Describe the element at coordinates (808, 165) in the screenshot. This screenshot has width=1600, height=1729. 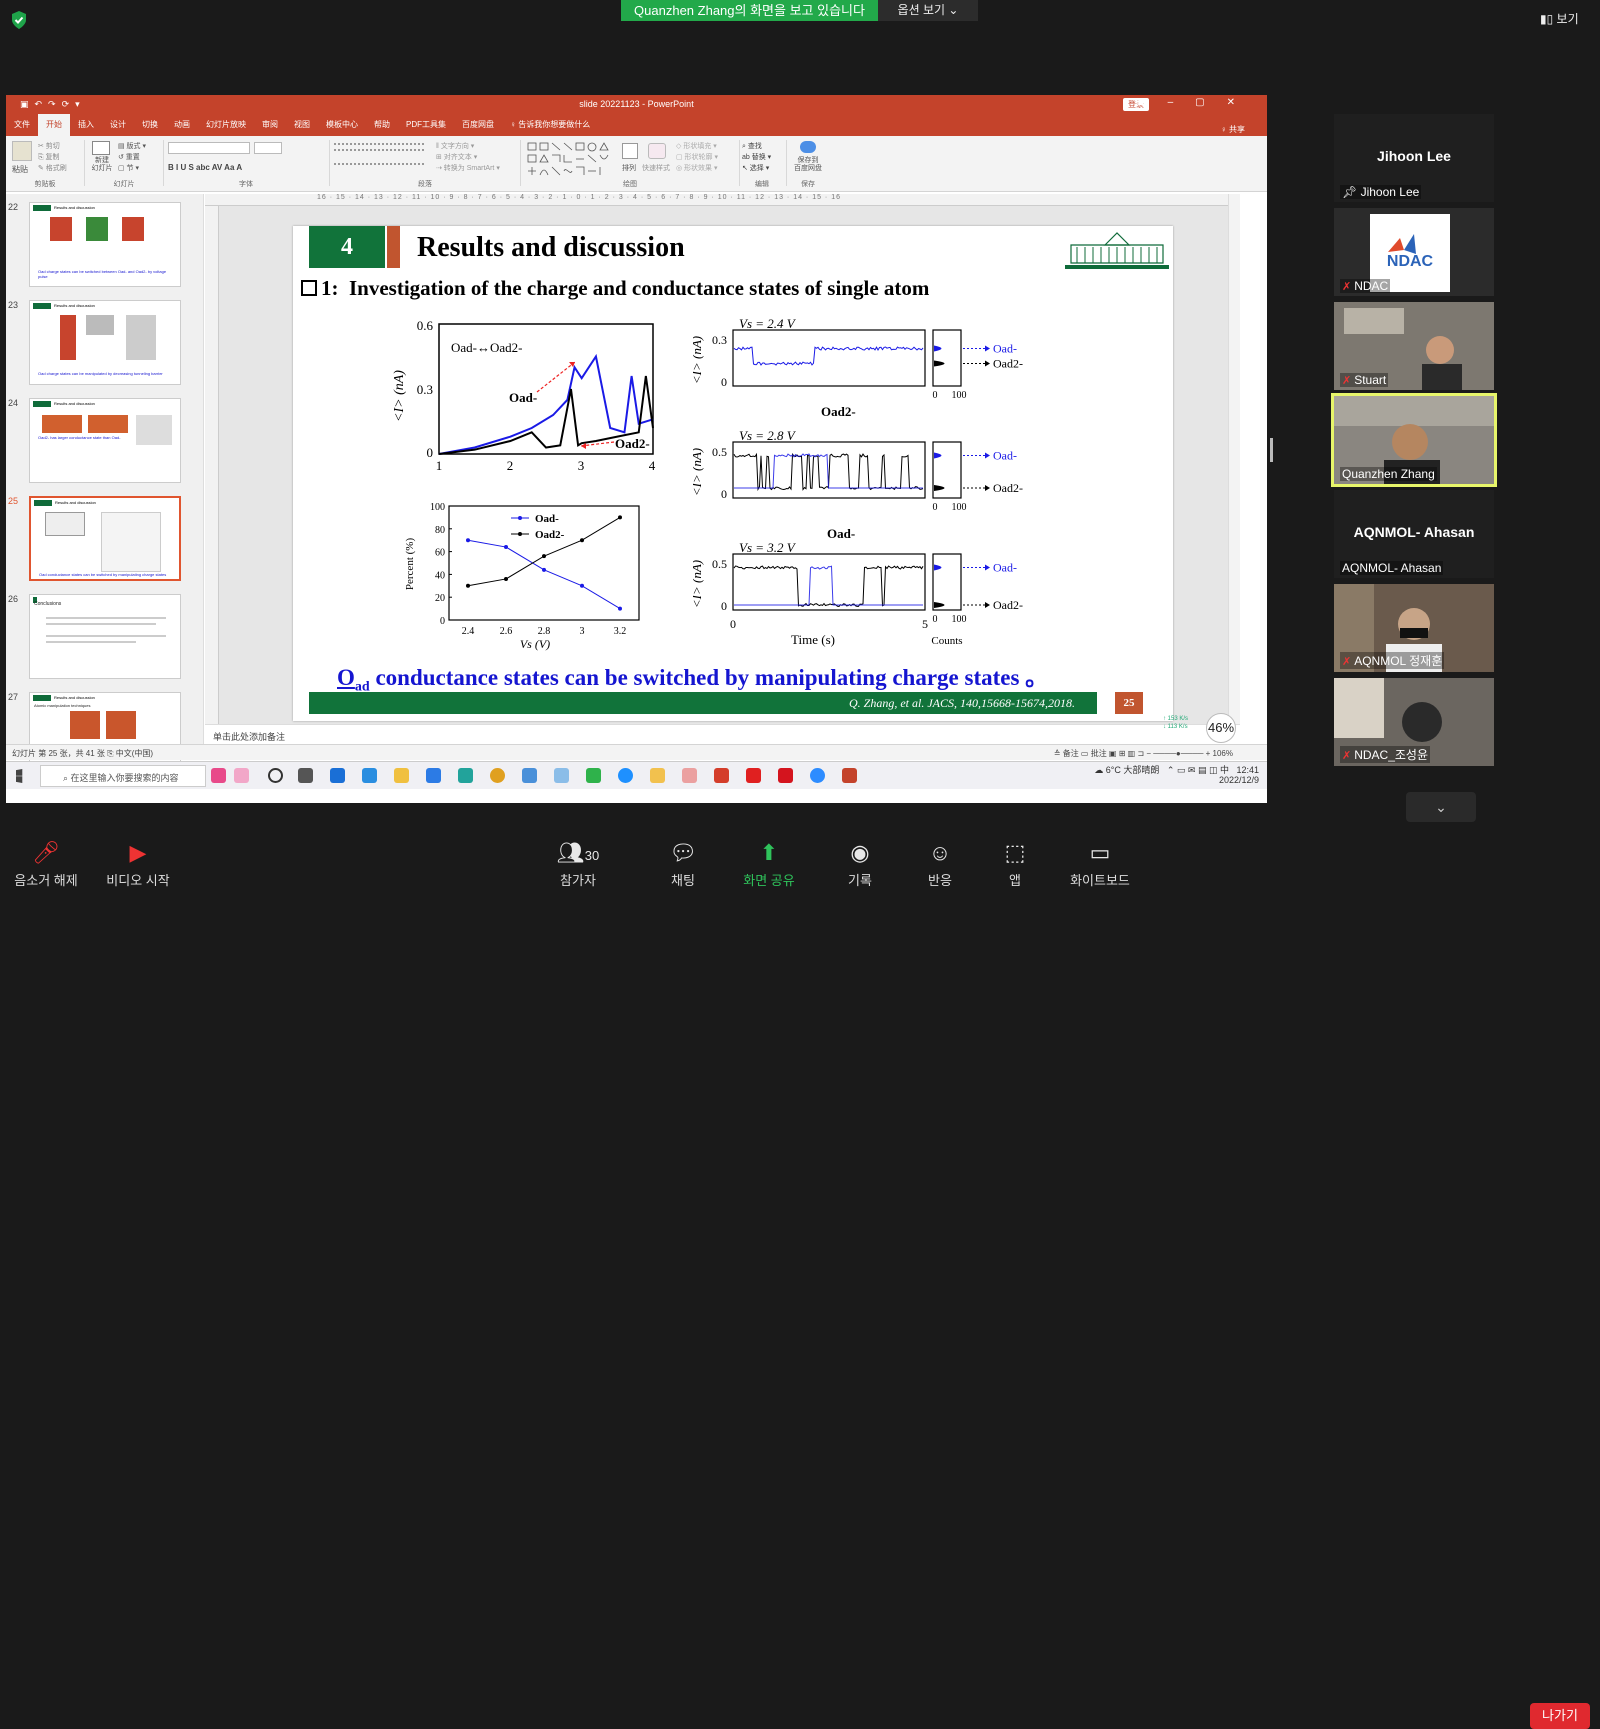
I see `save-to-cloud-button: 保存到 百度网盘` at that location.